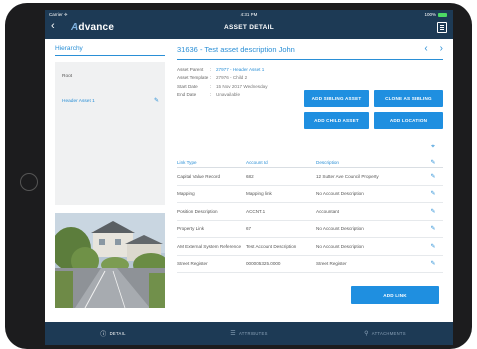 This screenshot has width=477, height=349. Describe the element at coordinates (197, 211) in the screenshot. I see `cell-link-type: Position Description` at that location.